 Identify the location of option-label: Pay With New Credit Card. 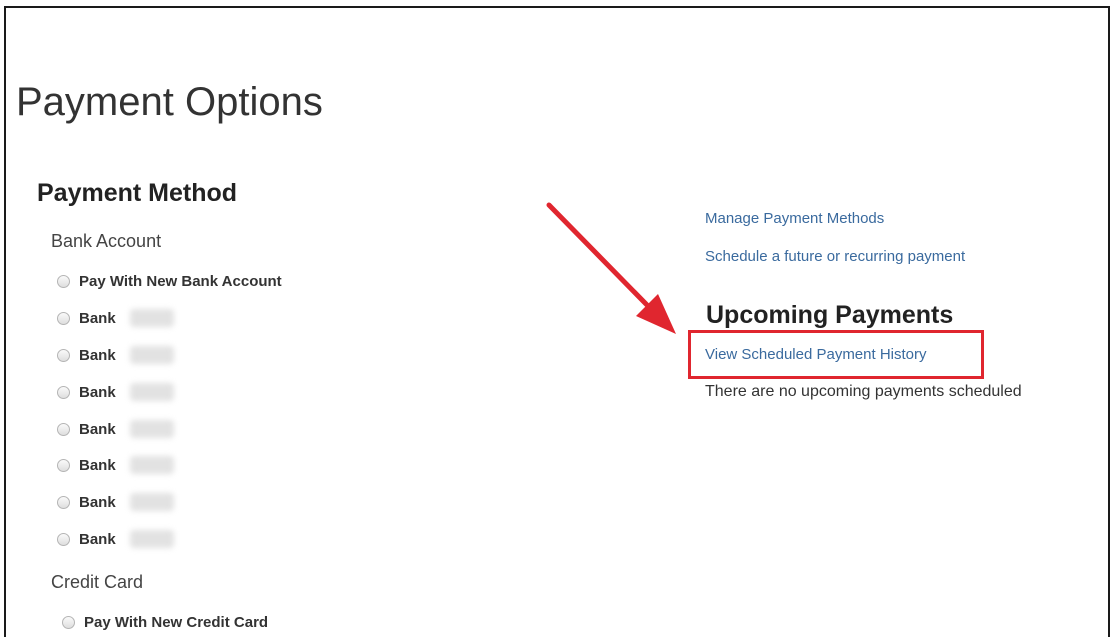
(176, 622).